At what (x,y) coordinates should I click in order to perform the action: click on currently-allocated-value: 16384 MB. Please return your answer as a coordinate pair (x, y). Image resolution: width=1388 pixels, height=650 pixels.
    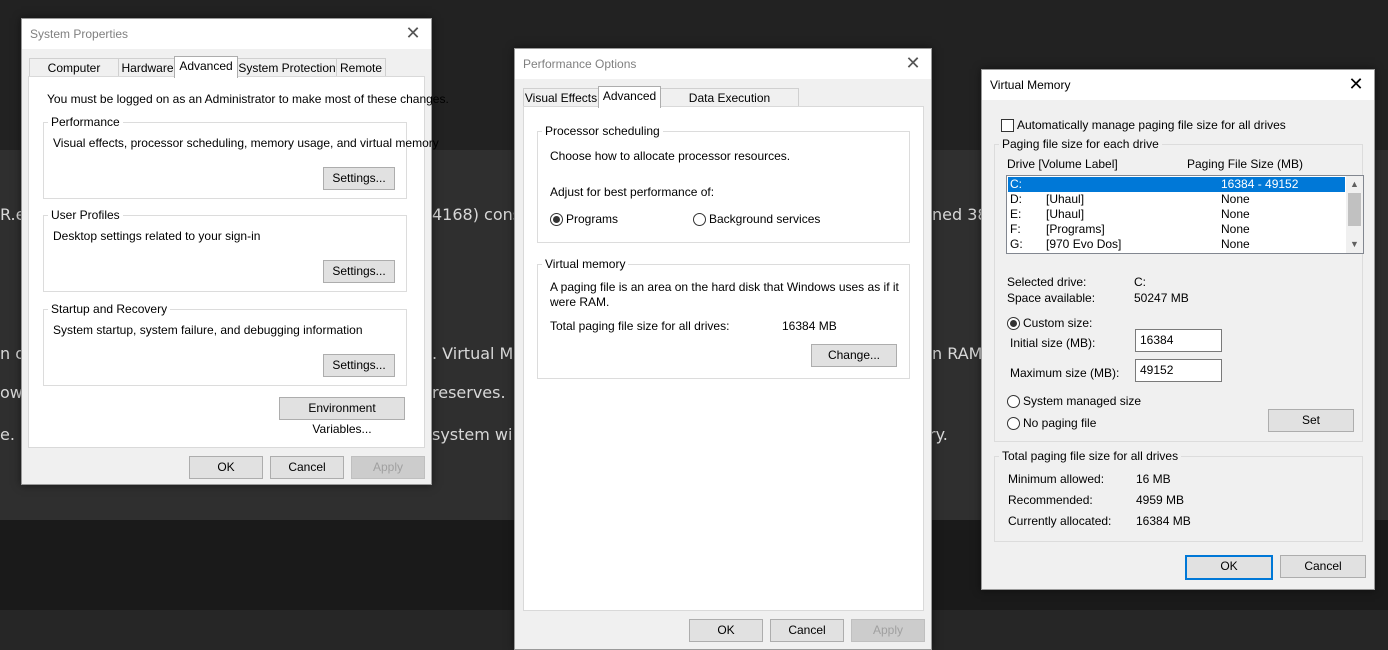
    Looking at the image, I should click on (1163, 521).